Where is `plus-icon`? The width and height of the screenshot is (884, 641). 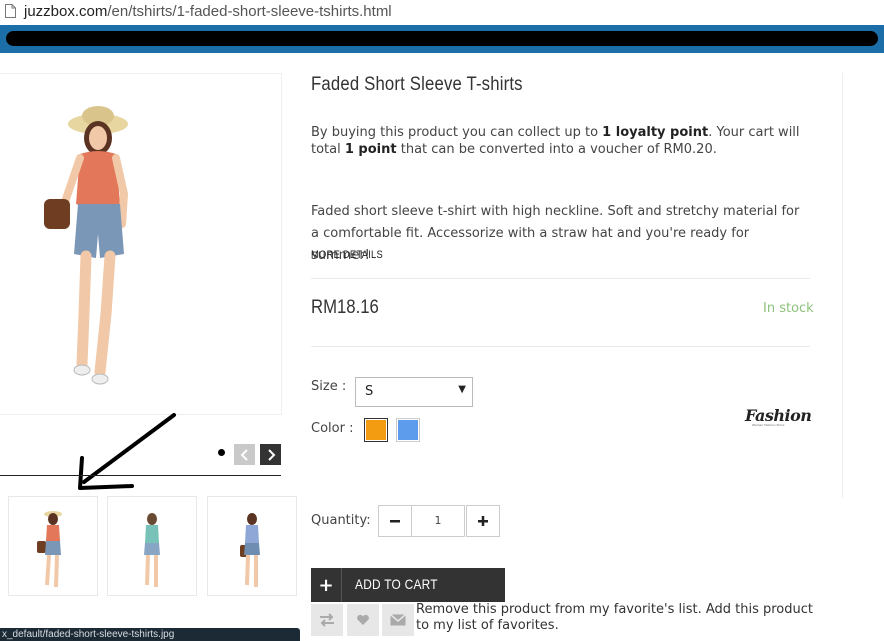
plus-icon is located at coordinates (483, 521).